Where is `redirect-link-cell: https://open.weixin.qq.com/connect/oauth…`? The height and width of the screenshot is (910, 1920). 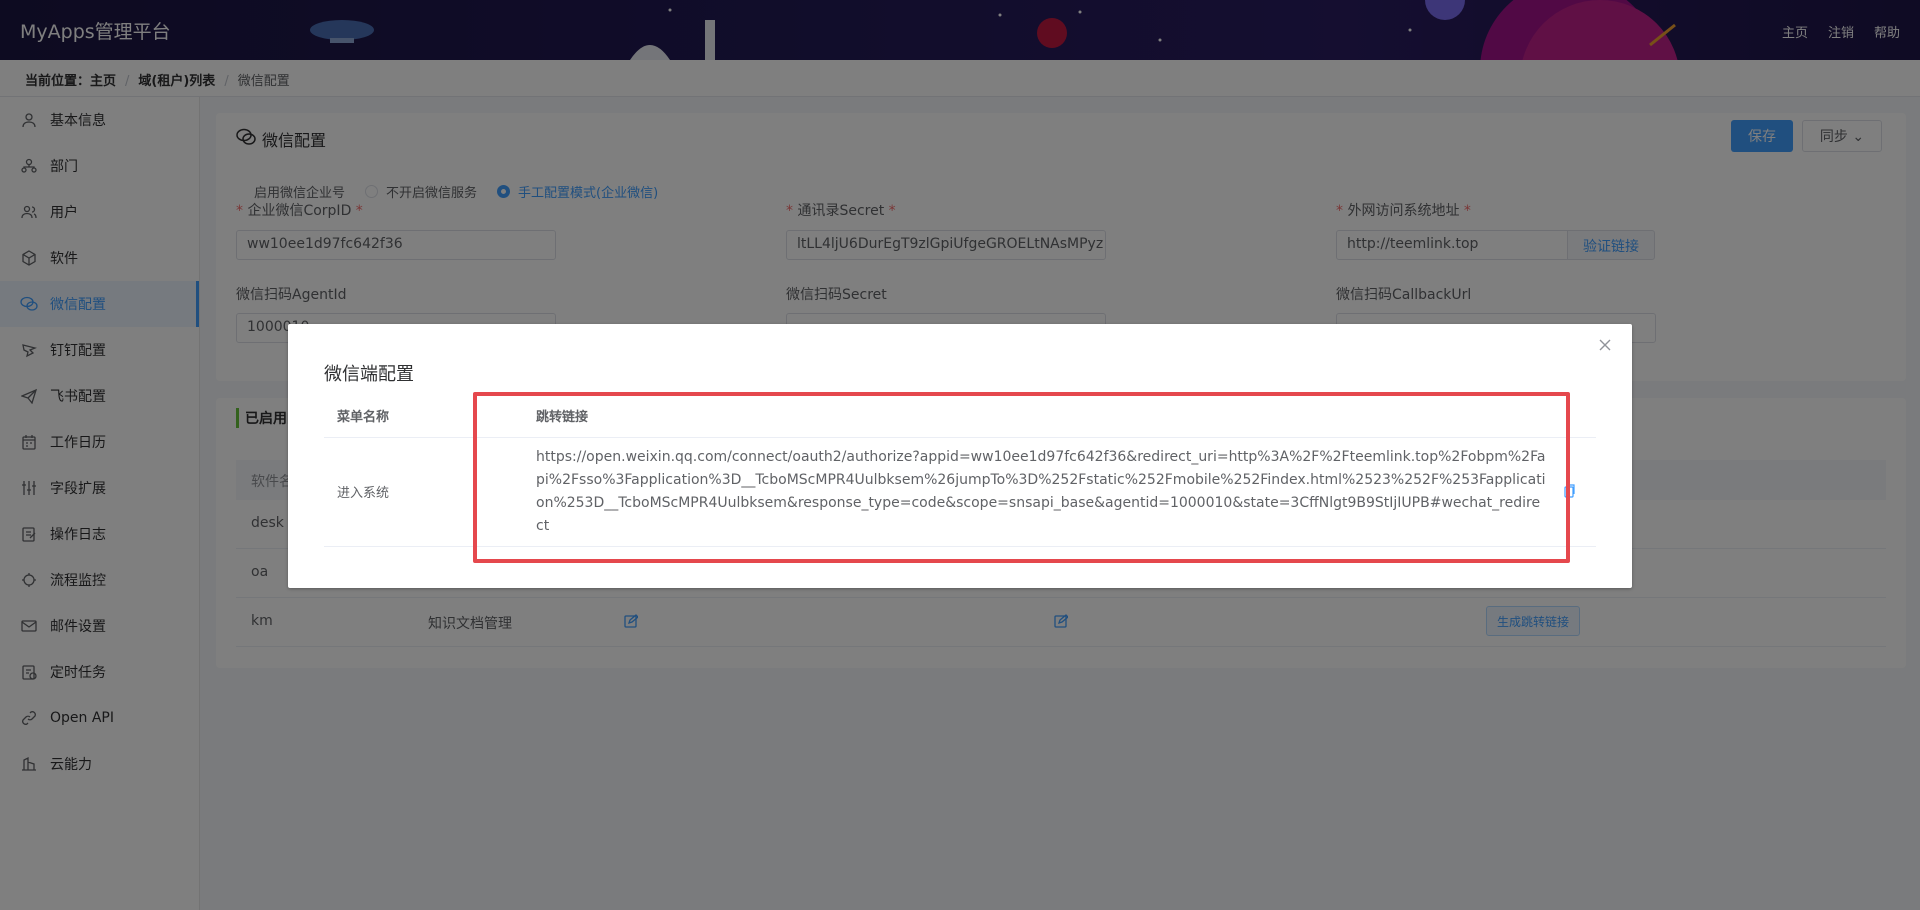 redirect-link-cell: https://open.weixin.qq.com/connect/oauth… is located at coordinates (1041, 492).